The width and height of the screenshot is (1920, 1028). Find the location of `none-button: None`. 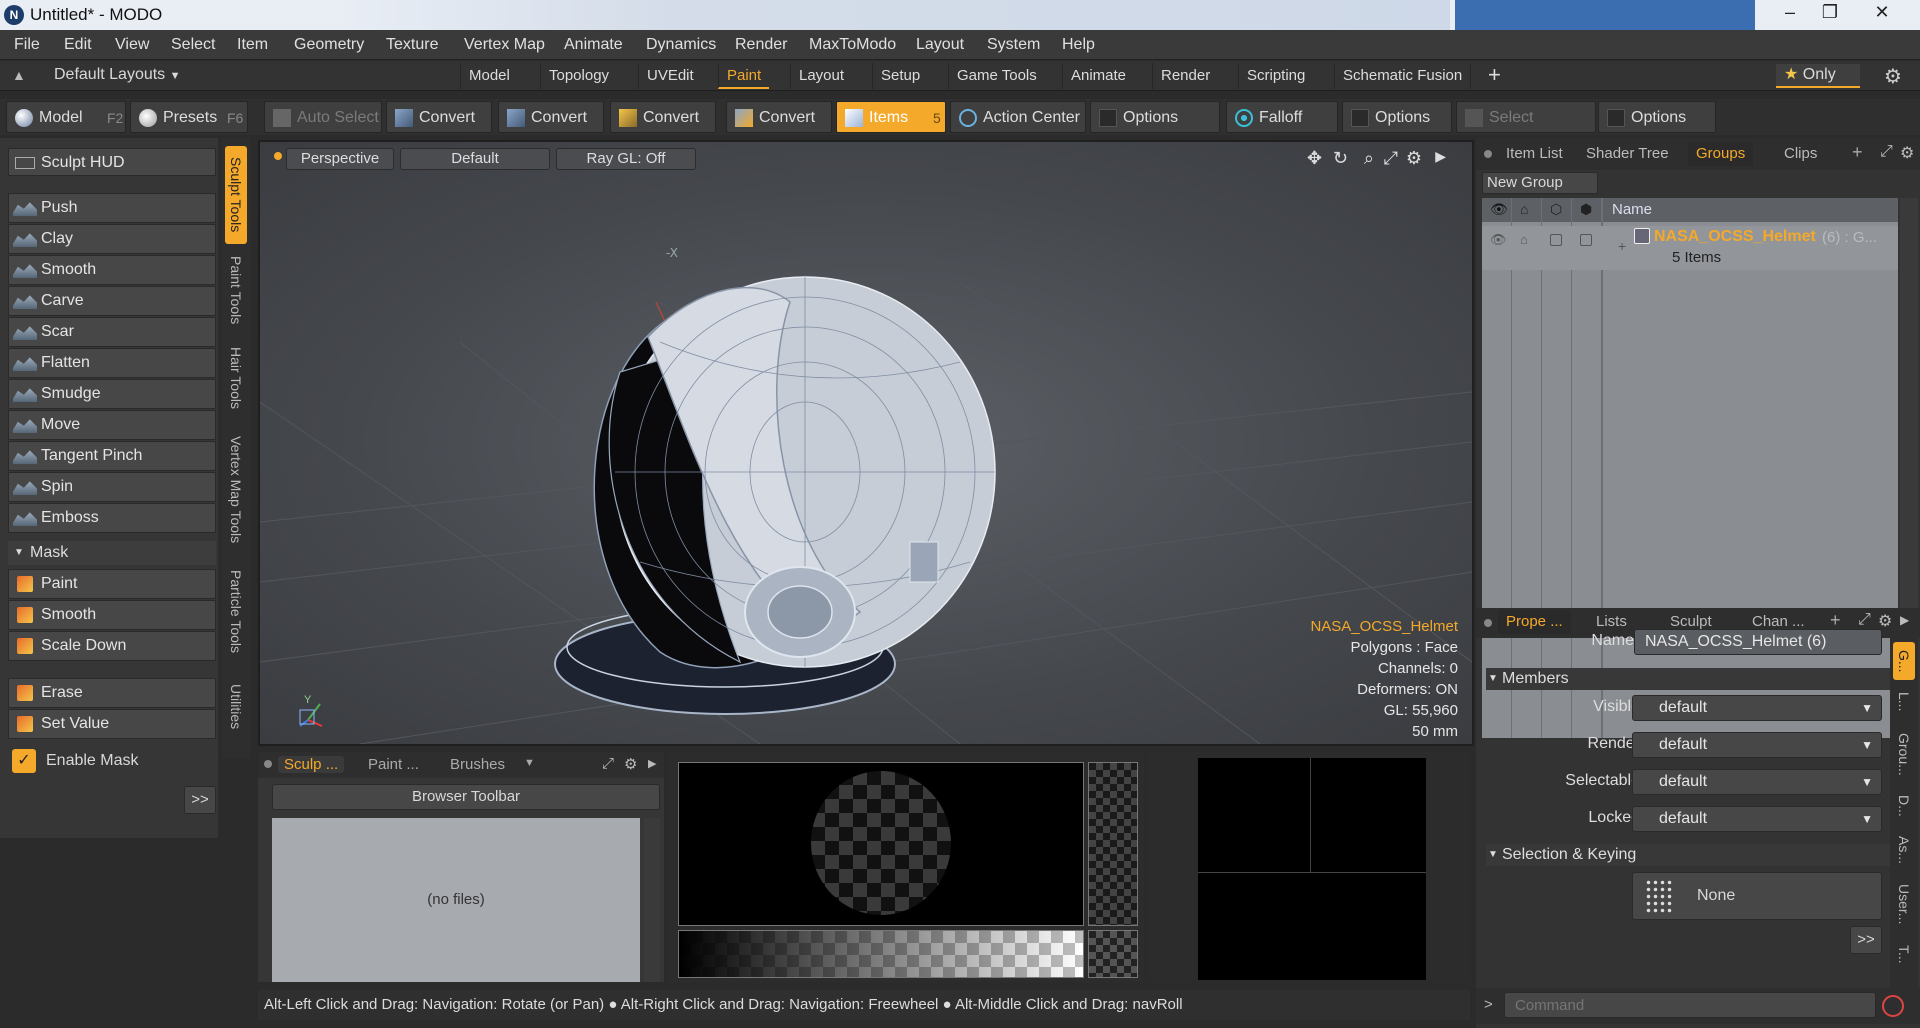

none-button: None is located at coordinates (1757, 896).